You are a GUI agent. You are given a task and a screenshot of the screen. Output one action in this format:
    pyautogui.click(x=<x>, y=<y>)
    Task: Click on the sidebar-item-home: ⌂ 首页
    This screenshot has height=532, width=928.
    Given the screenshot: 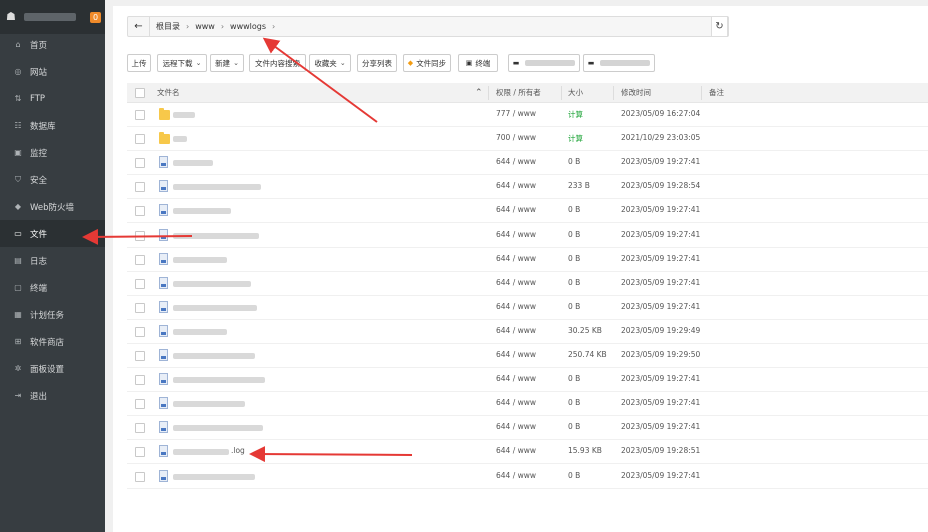 What is the action you would take?
    pyautogui.click(x=52, y=44)
    